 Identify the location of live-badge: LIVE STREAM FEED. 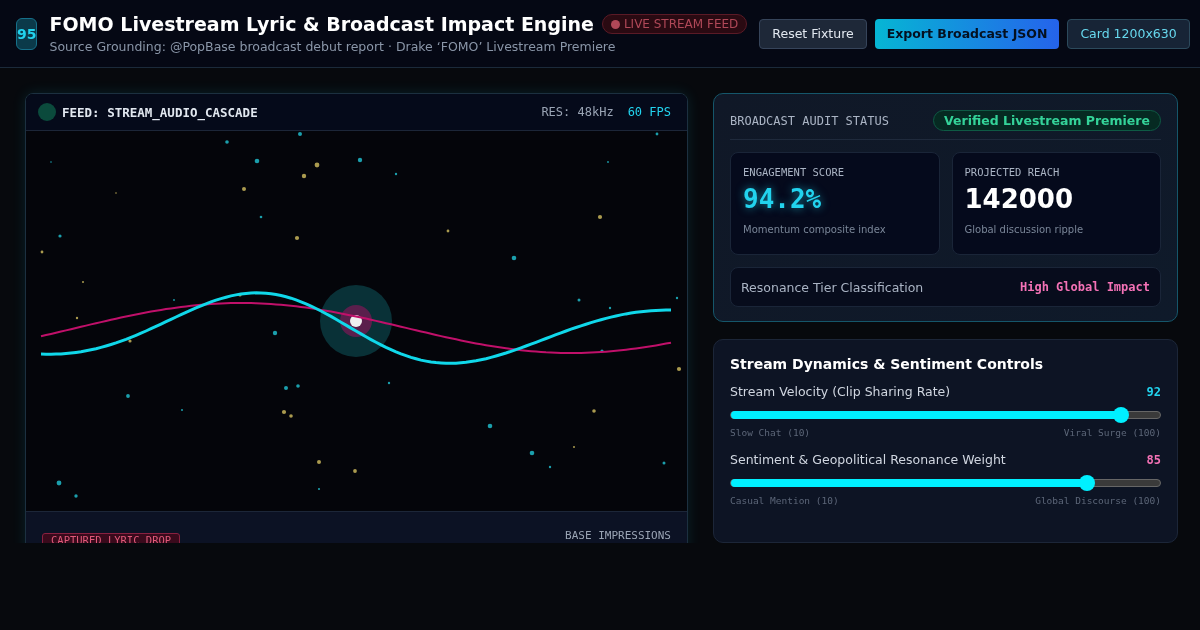
(674, 24).